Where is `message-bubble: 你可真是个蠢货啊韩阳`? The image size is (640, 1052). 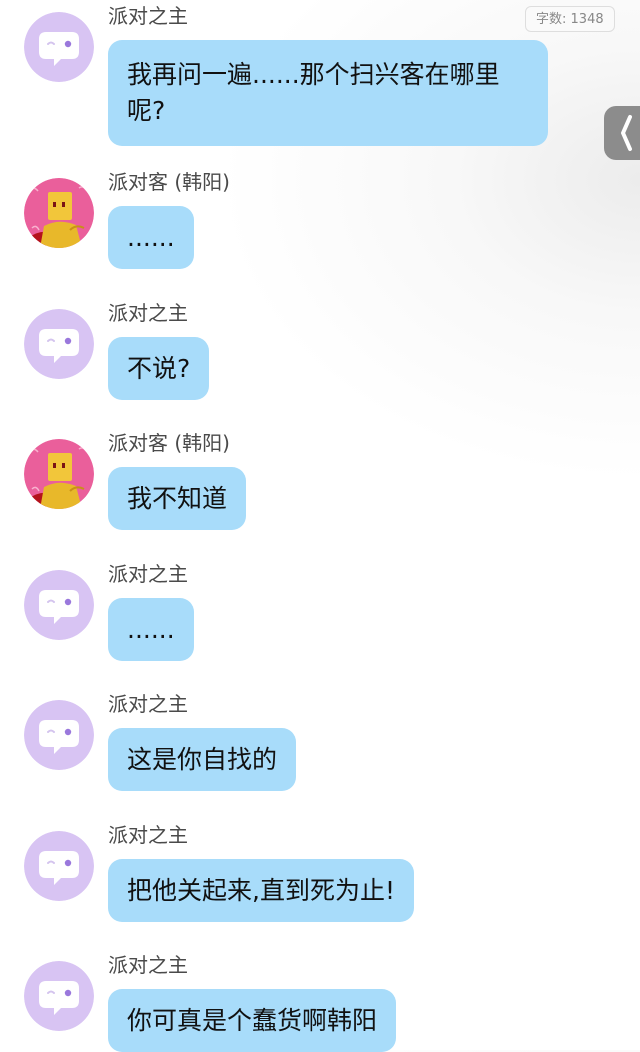
message-bubble: 你可真是个蠢货啊韩阳 is located at coordinates (252, 1020).